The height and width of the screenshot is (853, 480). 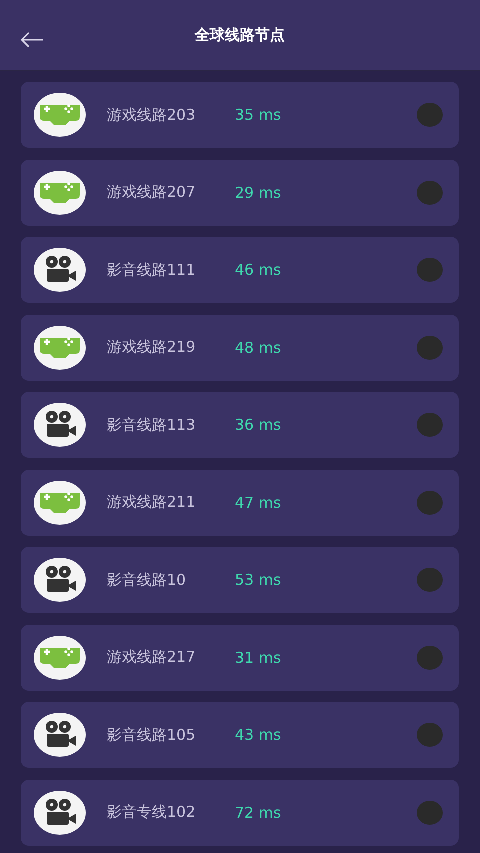 I want to click on node-card: 影音线路113 36 ms, so click(x=240, y=425).